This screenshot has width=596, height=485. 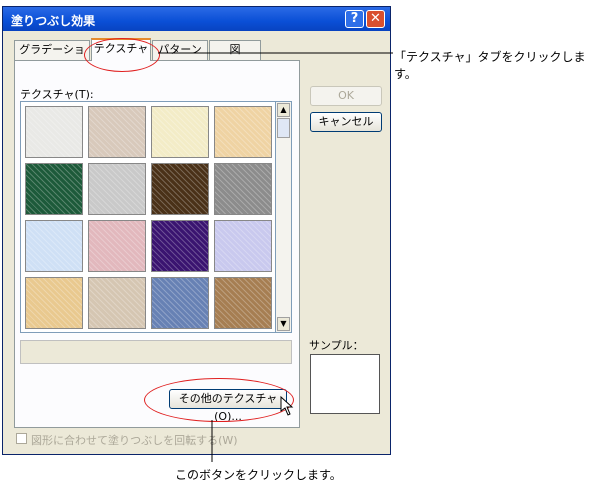 I want to click on mouse-cursor-icon, so click(x=287, y=405).